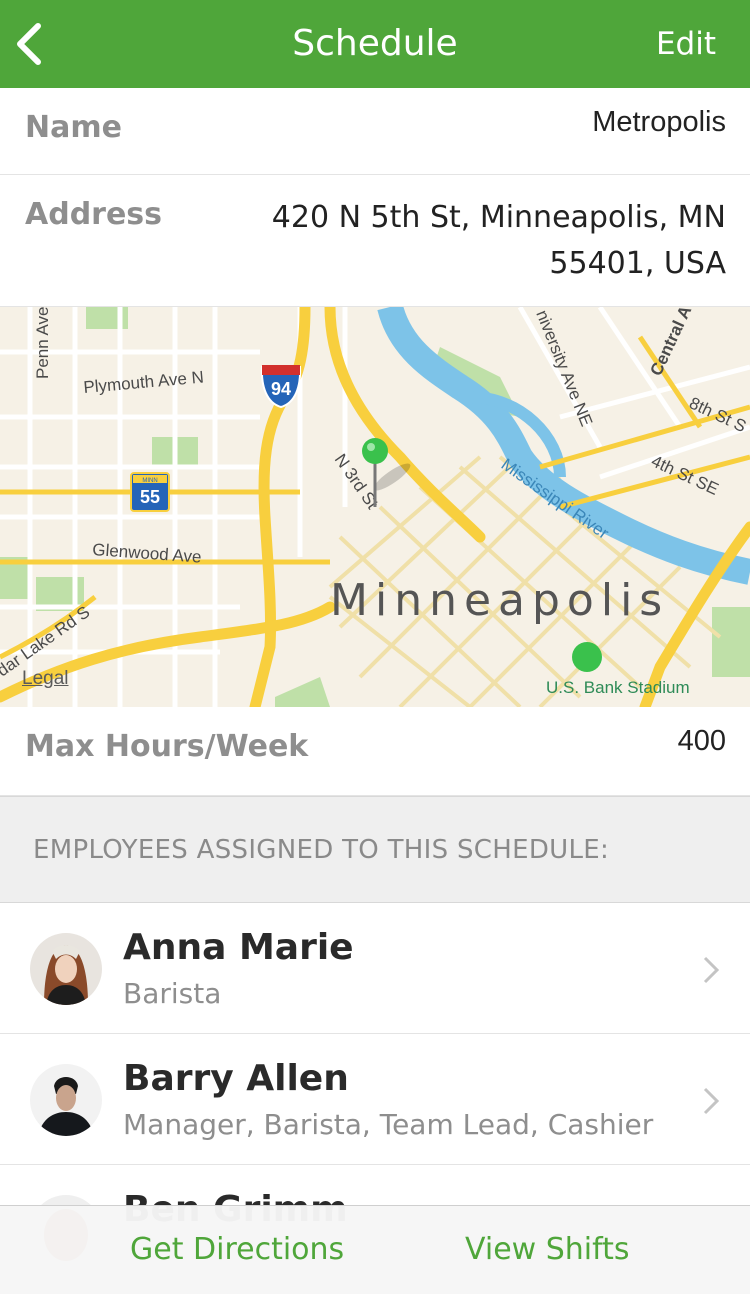  I want to click on employee-row: Anna Marie Barista, so click(375, 968).